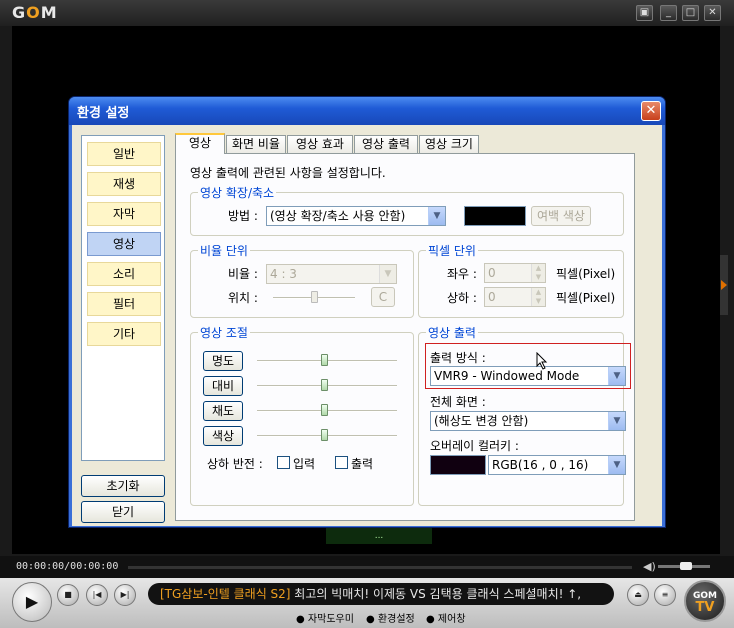 The image size is (734, 628). I want to click on category-list: 일반 재생 자막 영상 소리 필터 기타, so click(123, 298).